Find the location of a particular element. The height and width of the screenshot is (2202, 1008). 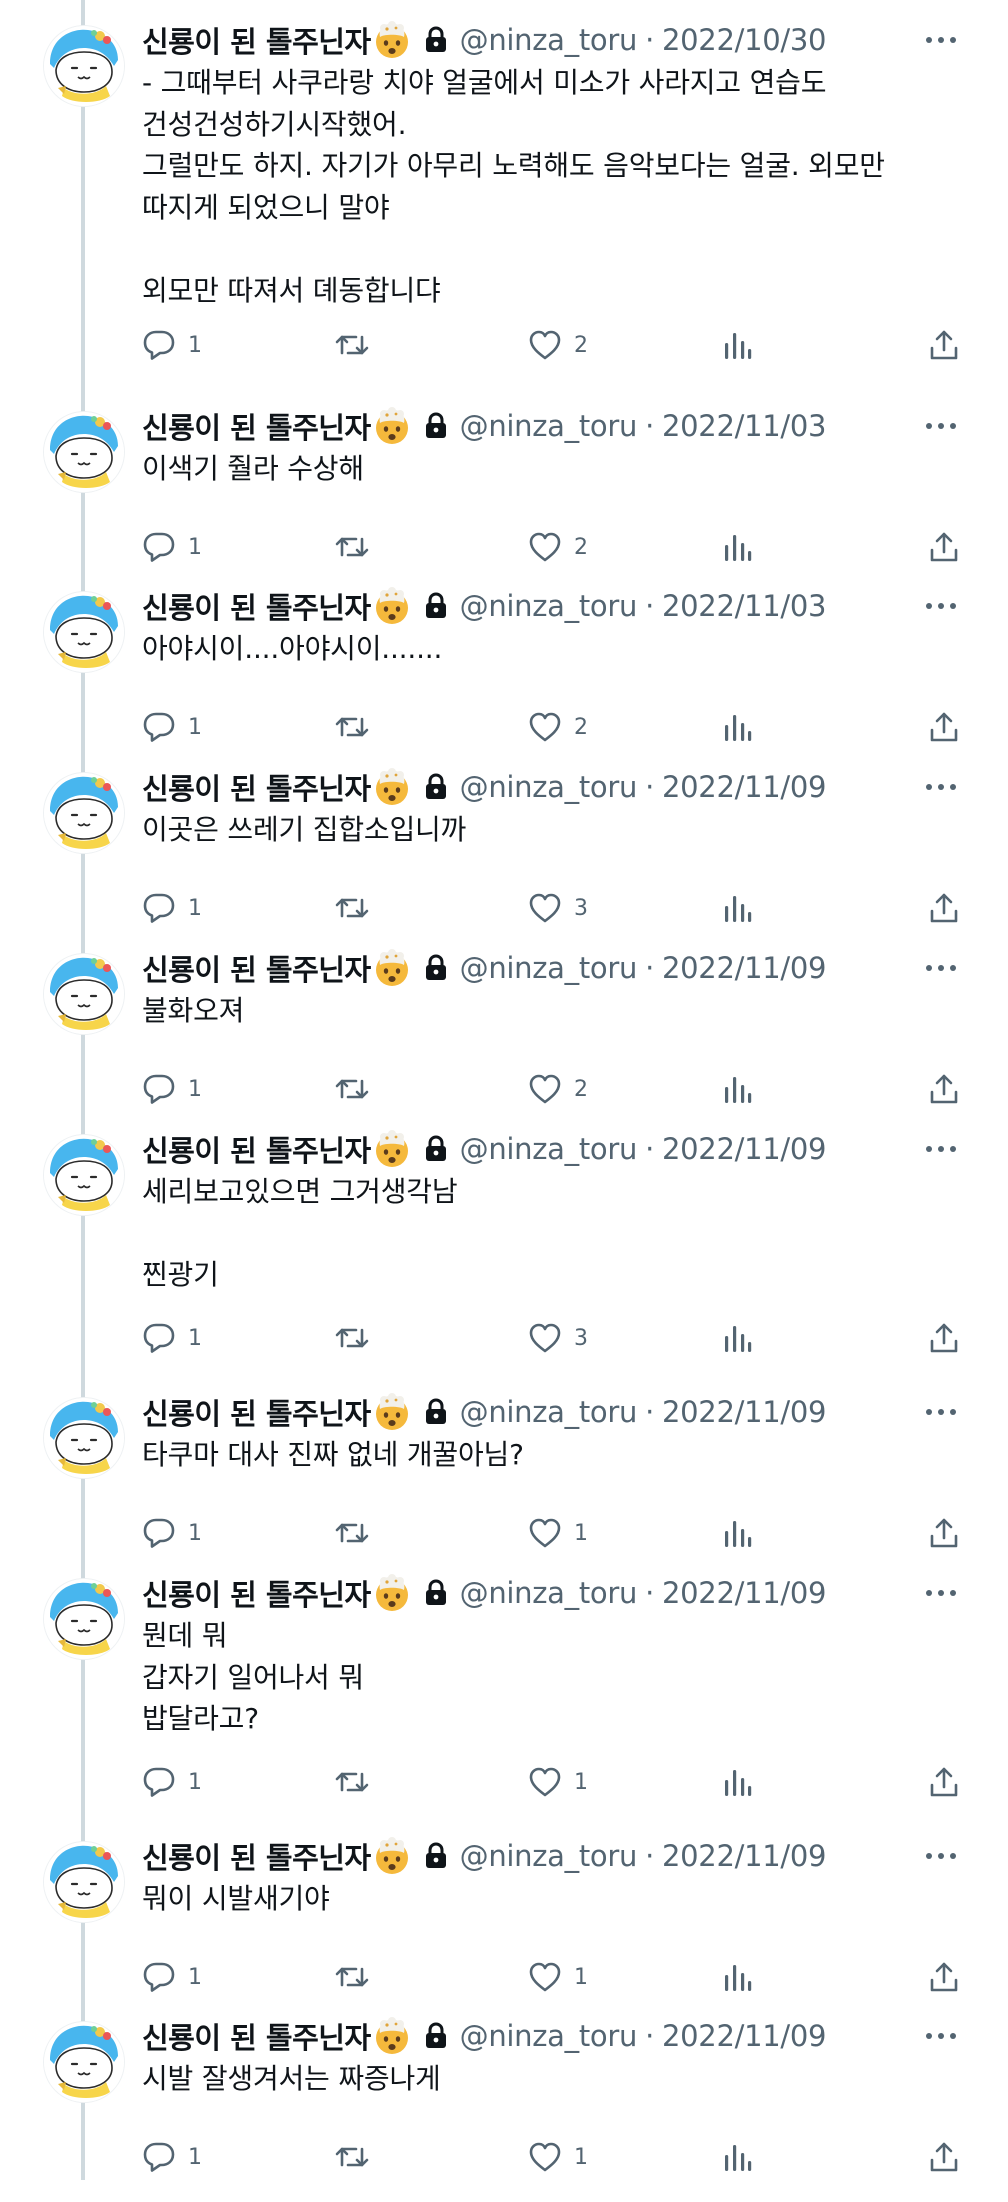

tweet-date: 2022/10/30 is located at coordinates (744, 40).